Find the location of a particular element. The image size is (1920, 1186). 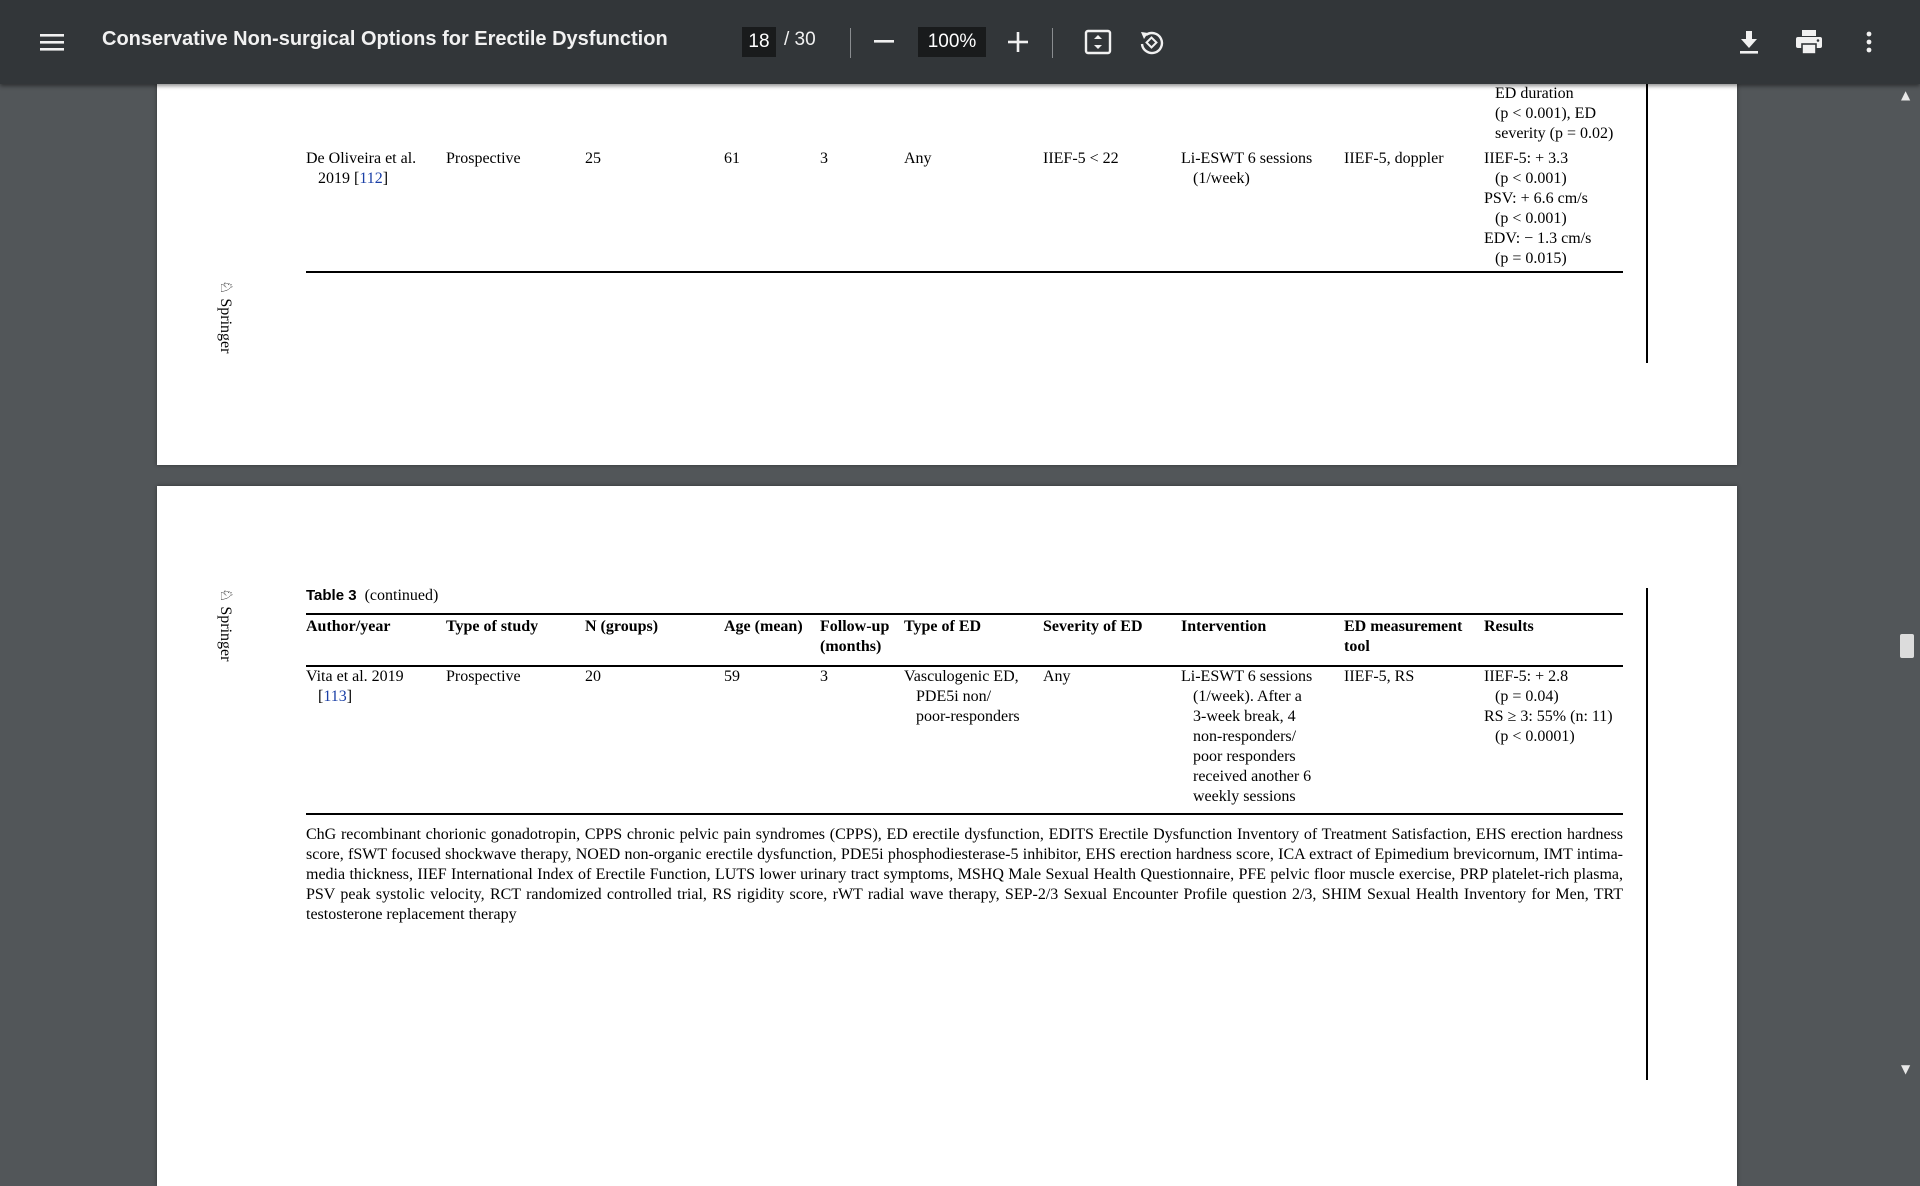

scrollbar-thumb is located at coordinates (1907, 646).